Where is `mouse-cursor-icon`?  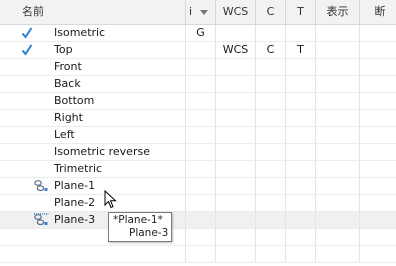 mouse-cursor-icon is located at coordinates (110, 199).